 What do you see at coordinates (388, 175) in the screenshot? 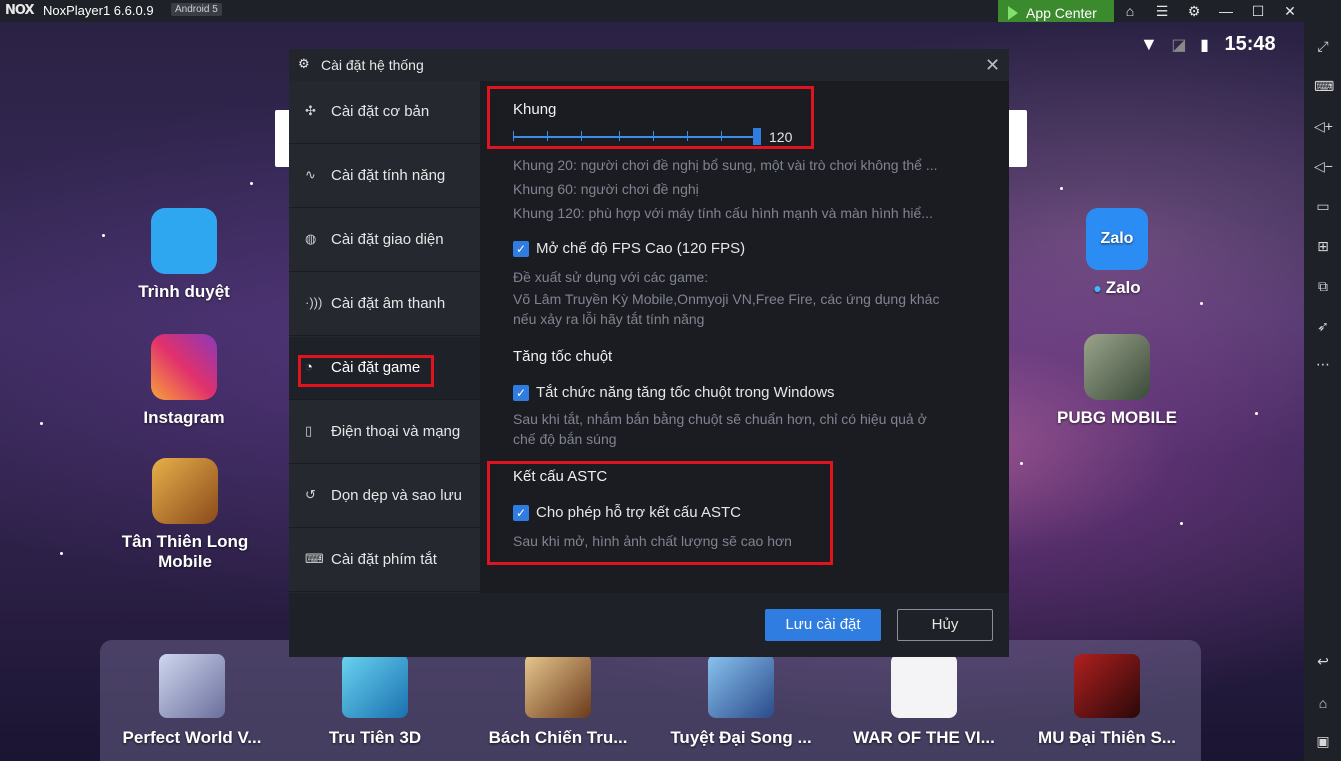
I see `nav-label: Cài đặt tính năng` at bounding box center [388, 175].